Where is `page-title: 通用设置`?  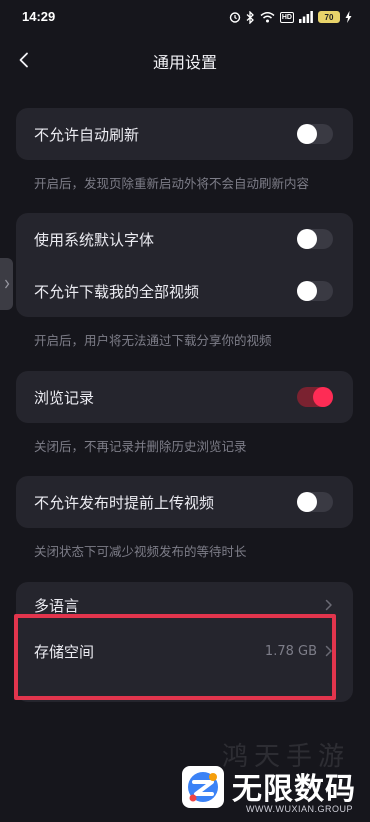 page-title: 通用设置 is located at coordinates (184, 62).